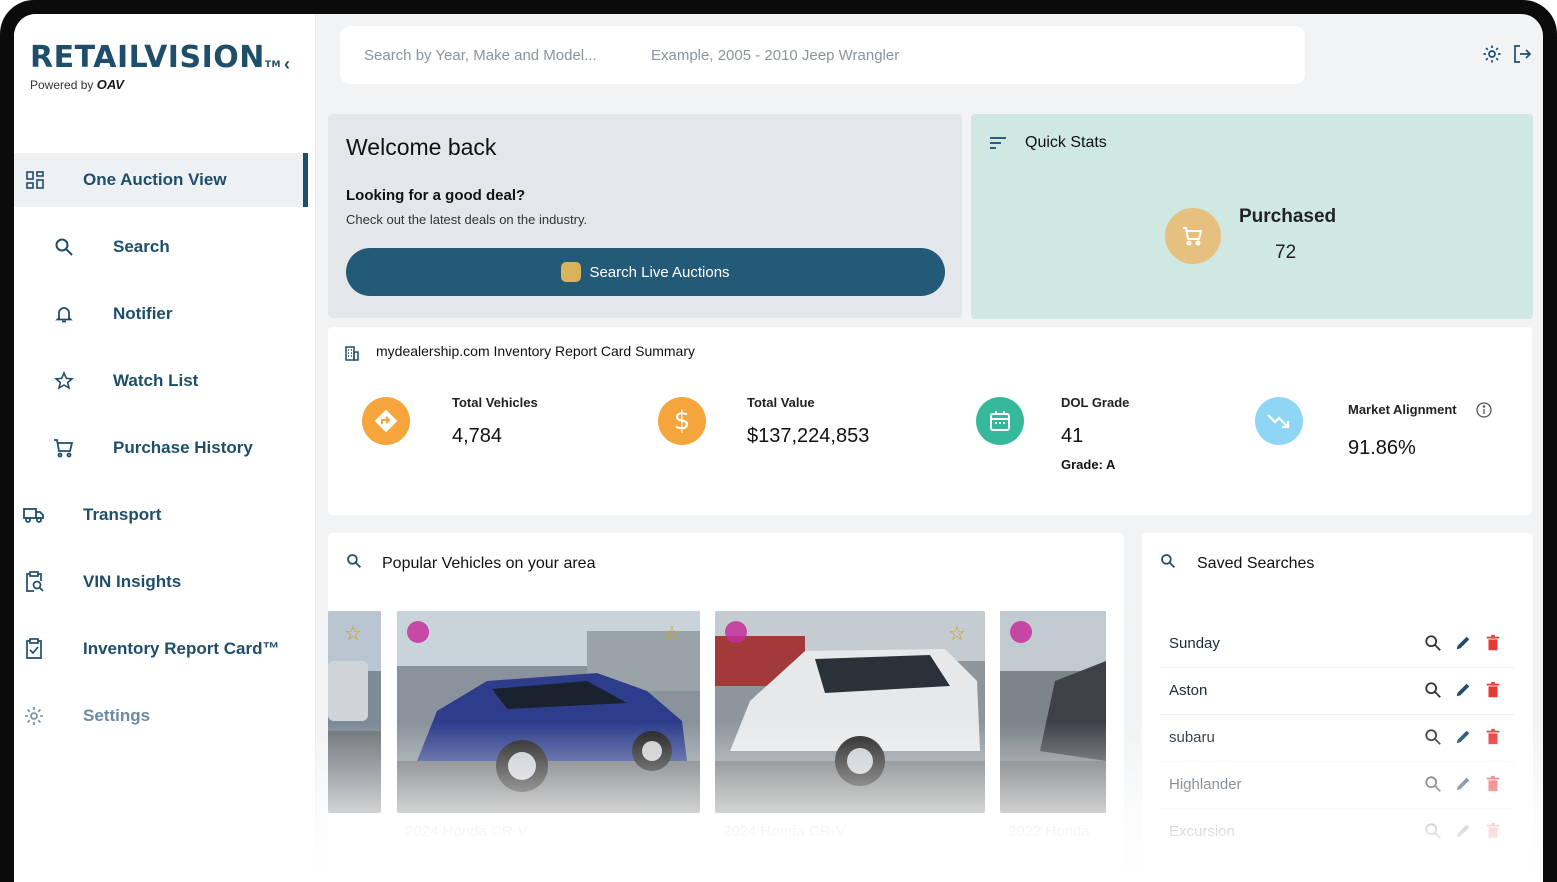 This screenshot has width=1557, height=882. I want to click on saved-search-row: Aston, so click(1337, 692).